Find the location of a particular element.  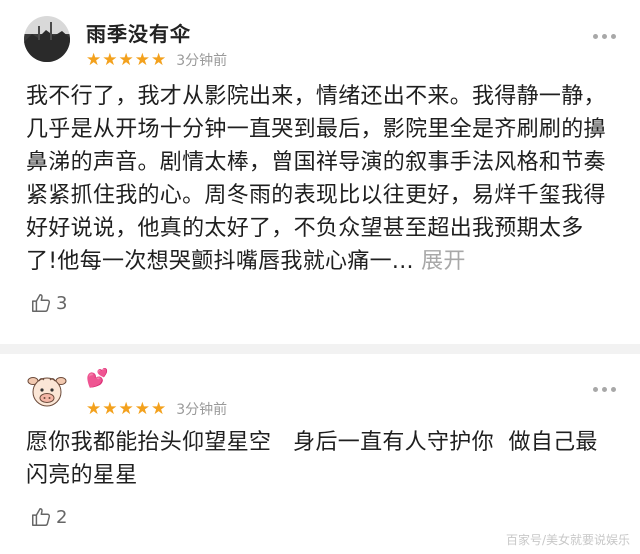

comment-body: 愿你我都能抬头仰望星空 身后一直有人守护你 做自己最闪亮的星星 is located at coordinates (312, 459).